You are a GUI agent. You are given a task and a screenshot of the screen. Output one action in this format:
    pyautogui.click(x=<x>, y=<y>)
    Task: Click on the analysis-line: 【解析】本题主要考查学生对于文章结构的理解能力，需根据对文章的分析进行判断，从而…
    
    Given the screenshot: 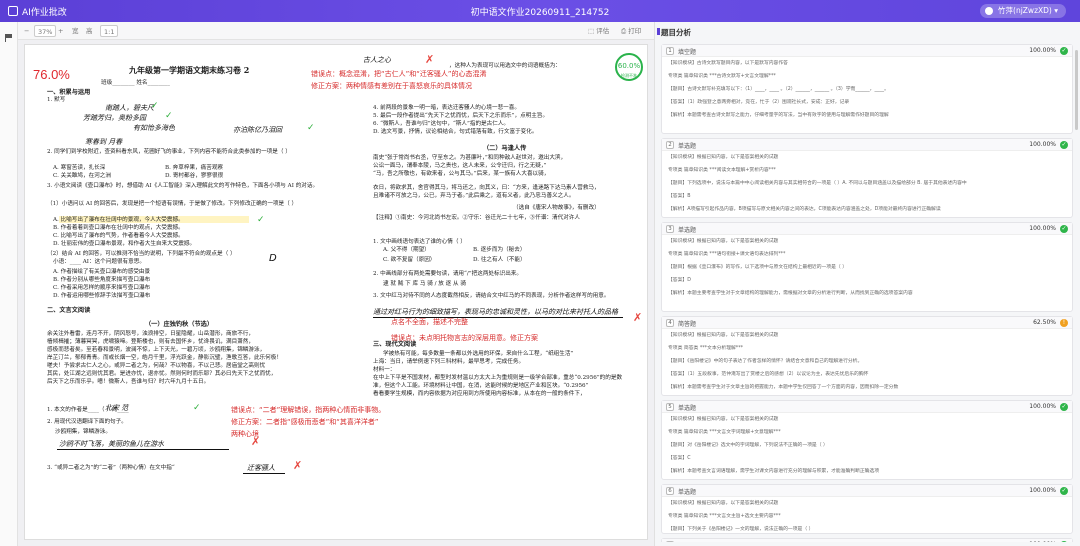 What is the action you would take?
    pyautogui.click(x=790, y=293)
    